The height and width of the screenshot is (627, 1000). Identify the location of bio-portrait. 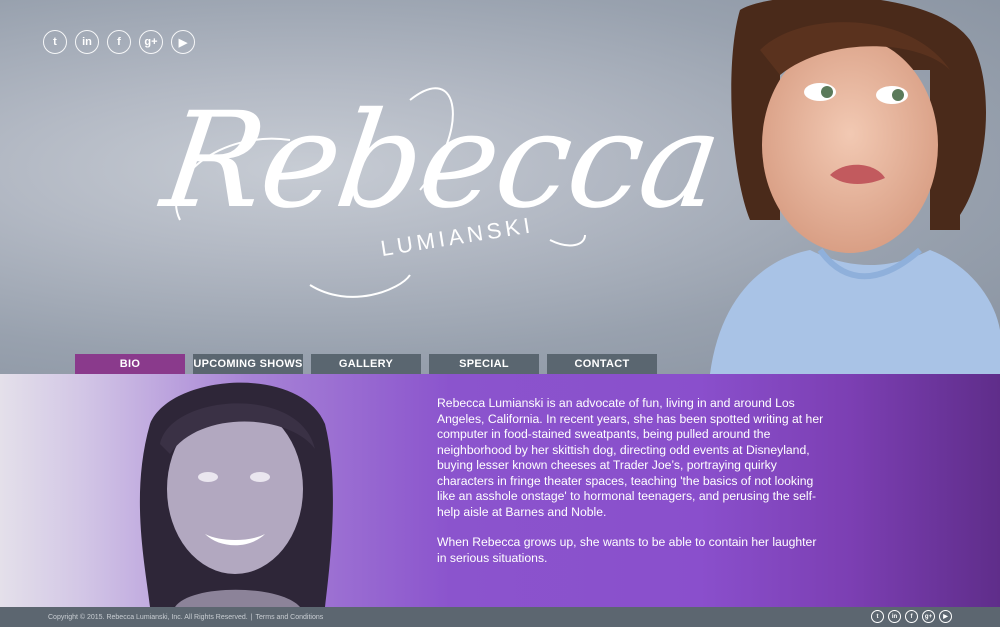
(236, 494).